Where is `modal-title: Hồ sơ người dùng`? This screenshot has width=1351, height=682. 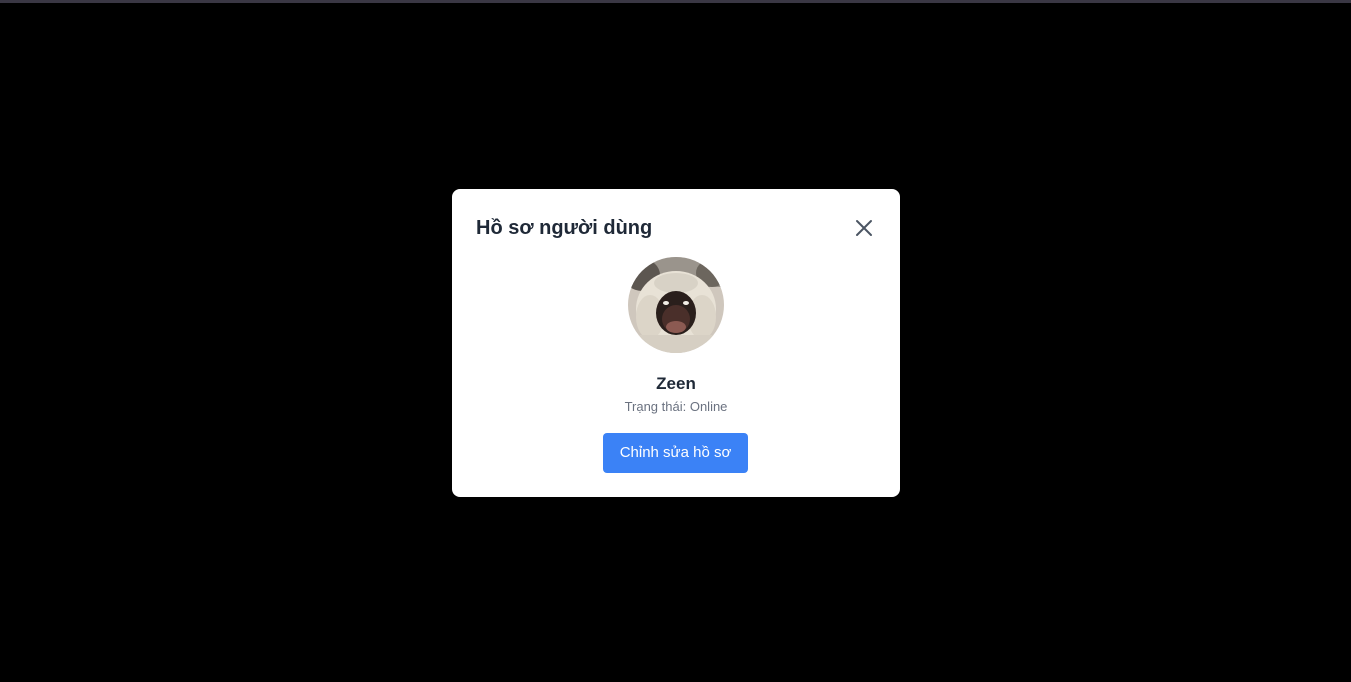 modal-title: Hồ sơ người dùng is located at coordinates (564, 228).